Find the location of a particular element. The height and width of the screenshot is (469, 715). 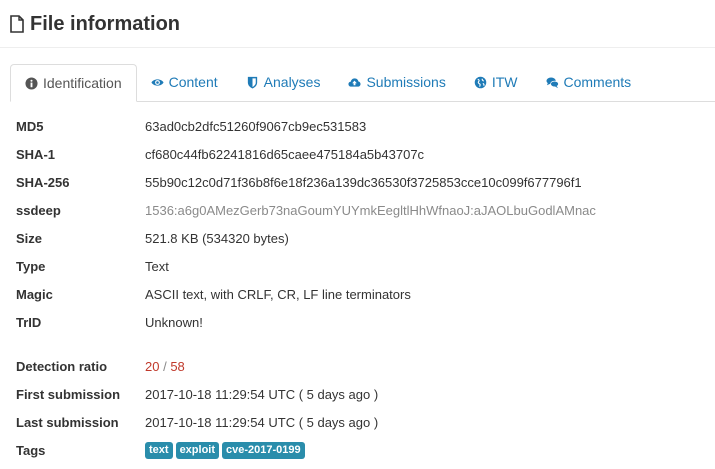

file-icon is located at coordinates (17, 24).